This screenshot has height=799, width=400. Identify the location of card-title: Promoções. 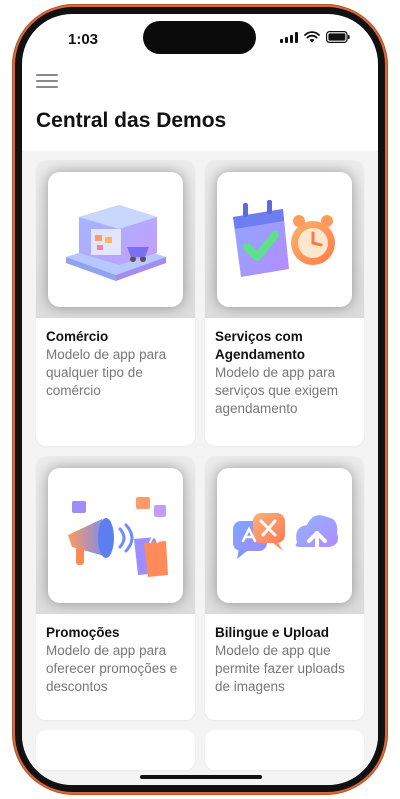
(83, 632).